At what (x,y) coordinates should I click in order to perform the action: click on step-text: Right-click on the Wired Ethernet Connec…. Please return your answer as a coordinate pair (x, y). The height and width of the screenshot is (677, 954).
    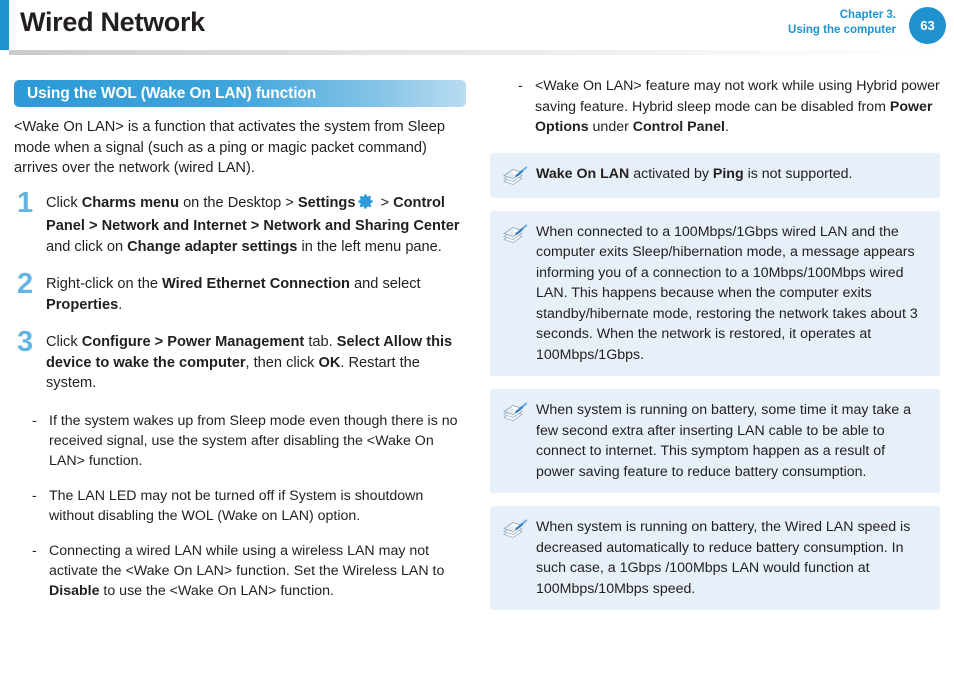
    Looking at the image, I should click on (256, 294).